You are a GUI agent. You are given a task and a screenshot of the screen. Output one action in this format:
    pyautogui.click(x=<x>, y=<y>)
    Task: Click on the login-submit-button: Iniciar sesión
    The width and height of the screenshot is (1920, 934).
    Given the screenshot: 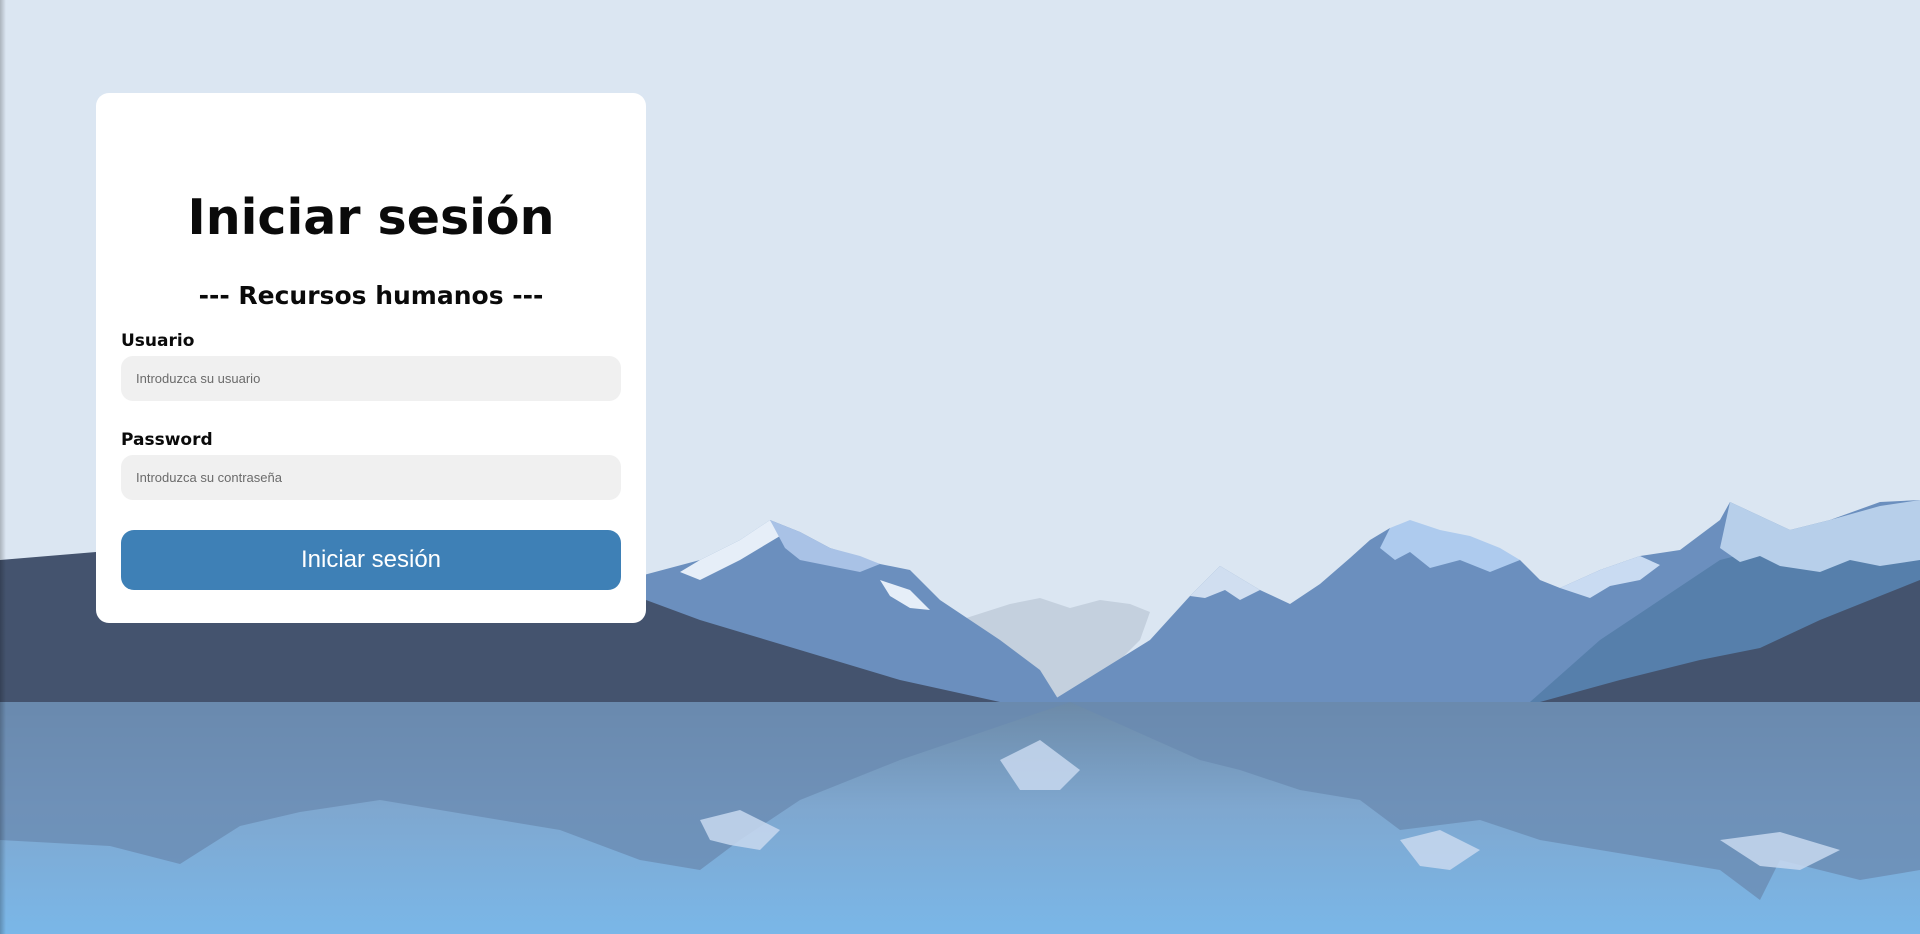 What is the action you would take?
    pyautogui.click(x=371, y=560)
    